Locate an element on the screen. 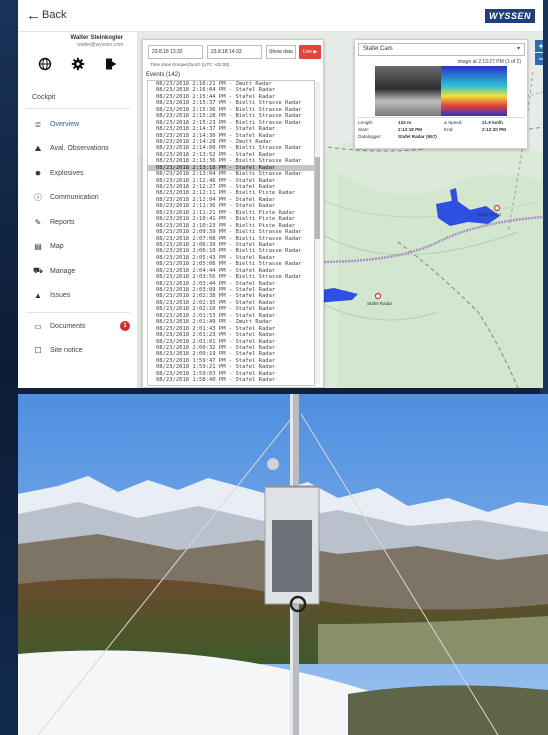 The image size is (548, 735). map-label-bielti: Bielti Radar is located at coordinates (490, 214).